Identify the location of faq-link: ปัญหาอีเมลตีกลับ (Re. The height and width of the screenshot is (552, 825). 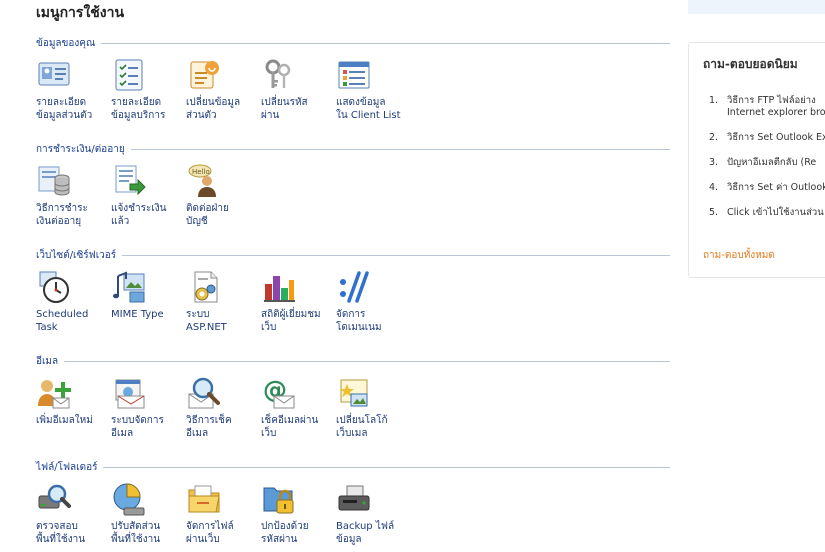
(771, 163).